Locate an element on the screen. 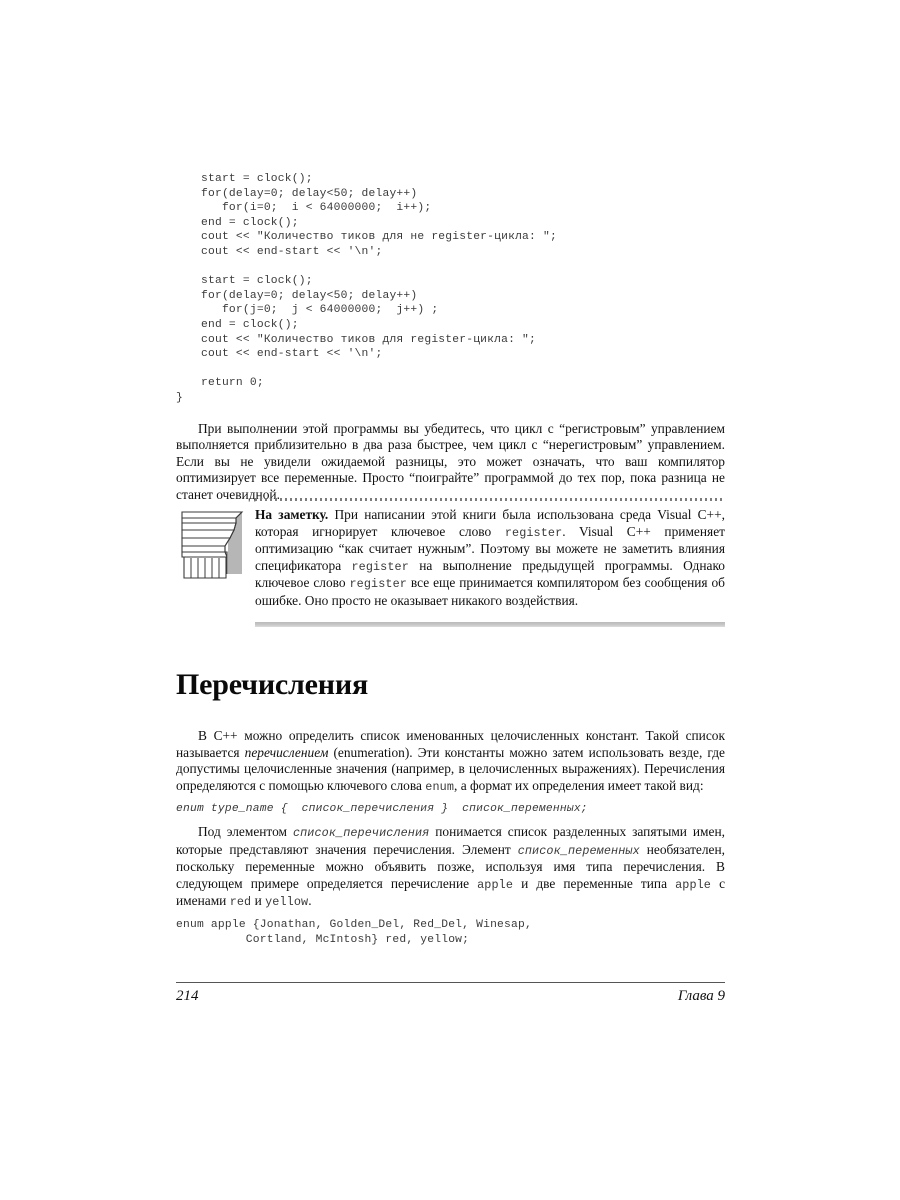 The height and width of the screenshot is (1200, 900). para-code-apple-1: apple is located at coordinates (495, 884).